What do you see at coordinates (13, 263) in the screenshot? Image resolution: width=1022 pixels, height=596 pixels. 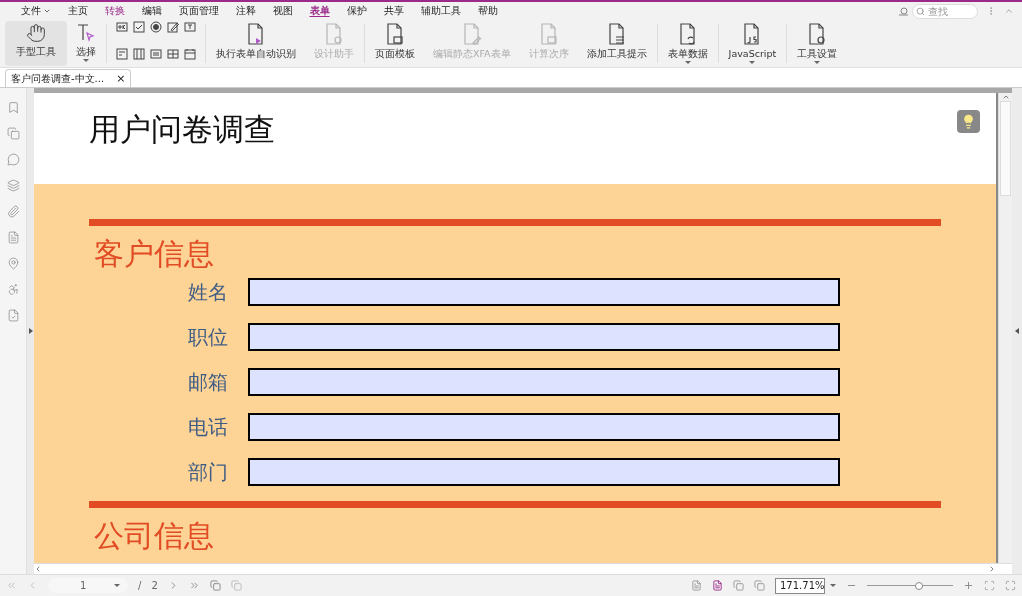 I see `location-pin-icon` at bounding box center [13, 263].